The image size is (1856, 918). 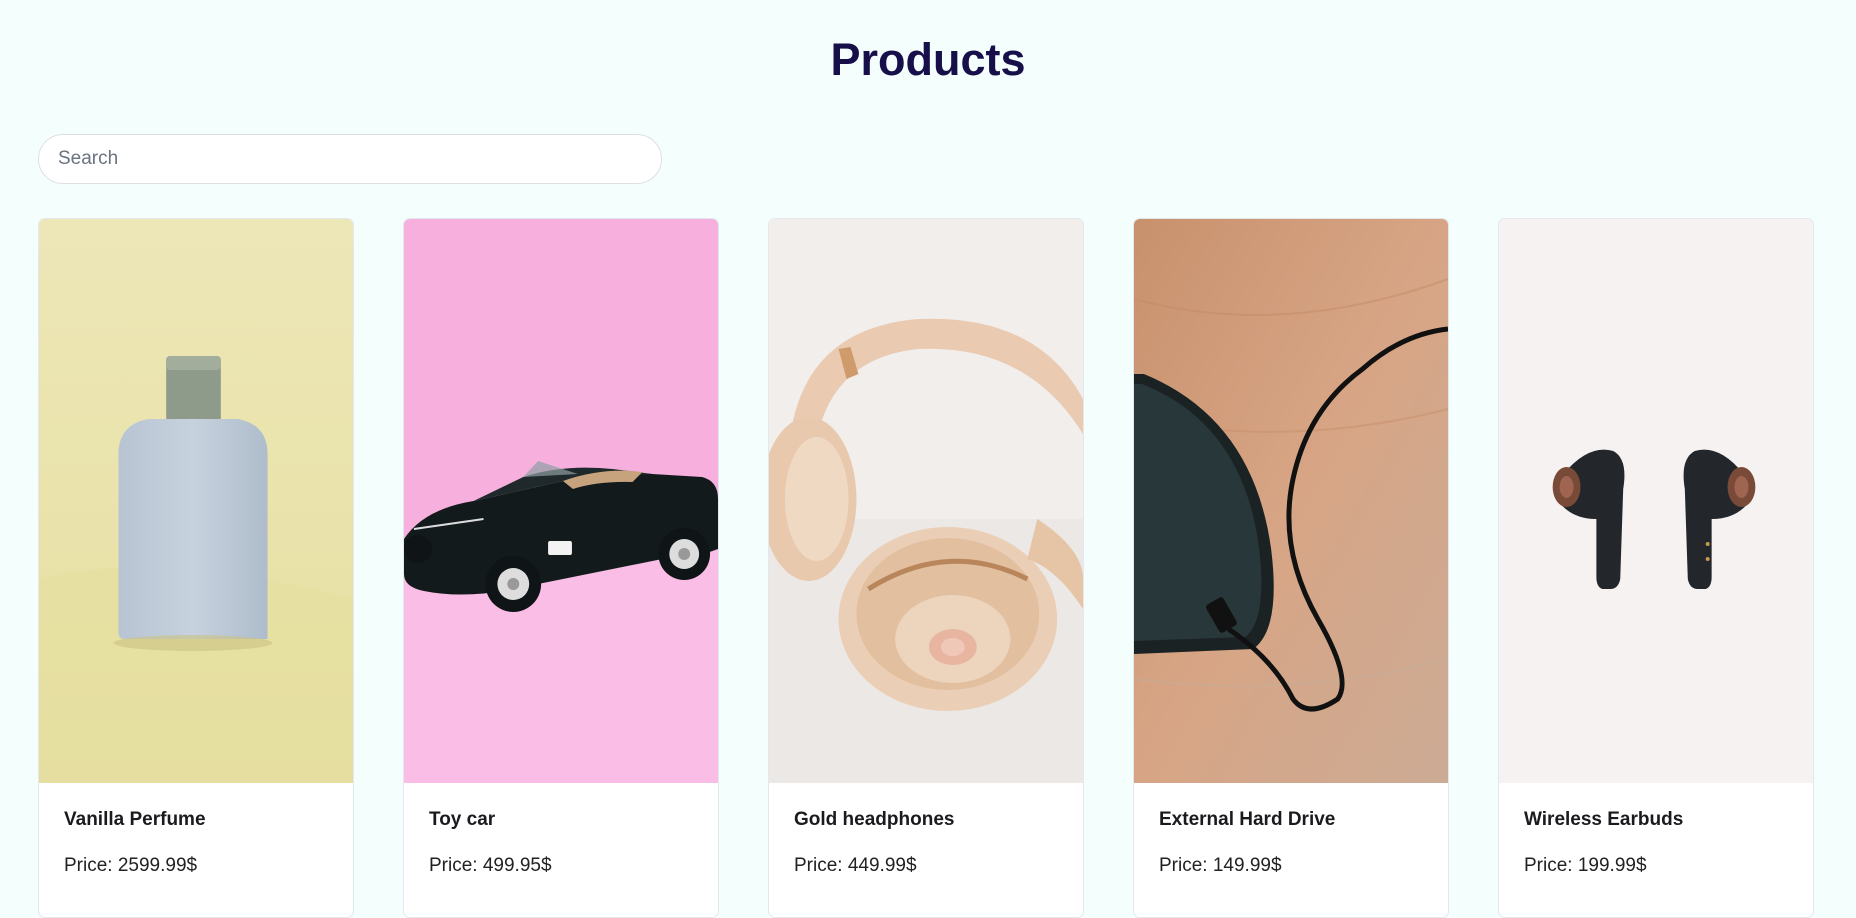 I want to click on product-image-perfume, so click(x=196, y=501).